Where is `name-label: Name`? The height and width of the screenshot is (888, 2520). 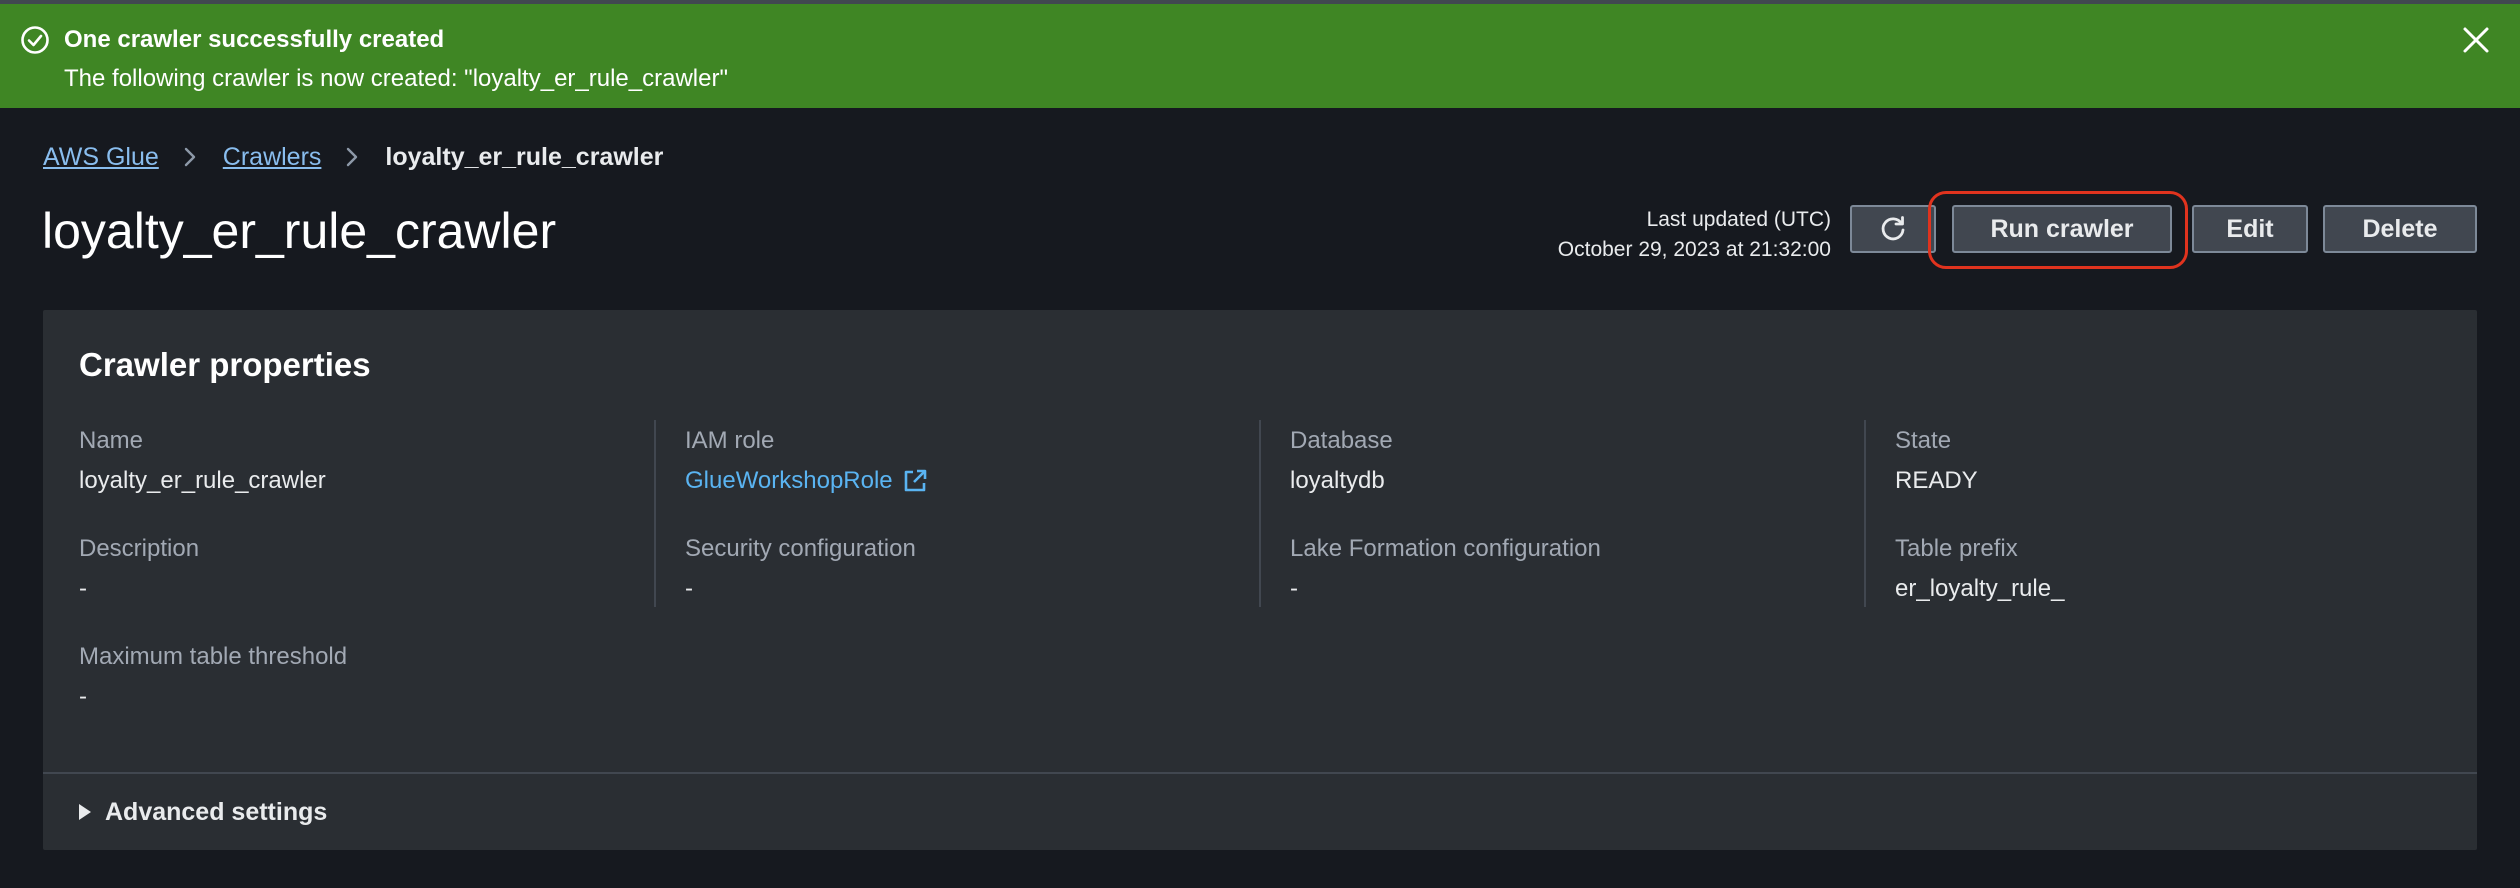 name-label: Name is located at coordinates (111, 440).